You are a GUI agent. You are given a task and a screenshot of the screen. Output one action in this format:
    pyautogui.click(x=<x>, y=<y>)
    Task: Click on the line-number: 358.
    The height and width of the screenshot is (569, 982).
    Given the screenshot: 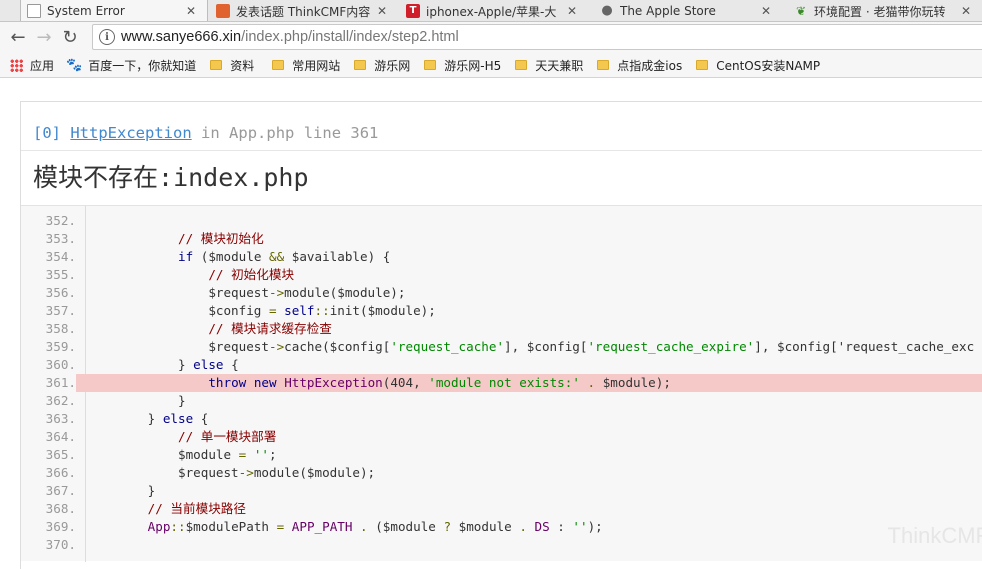 What is the action you would take?
    pyautogui.click(x=60, y=328)
    